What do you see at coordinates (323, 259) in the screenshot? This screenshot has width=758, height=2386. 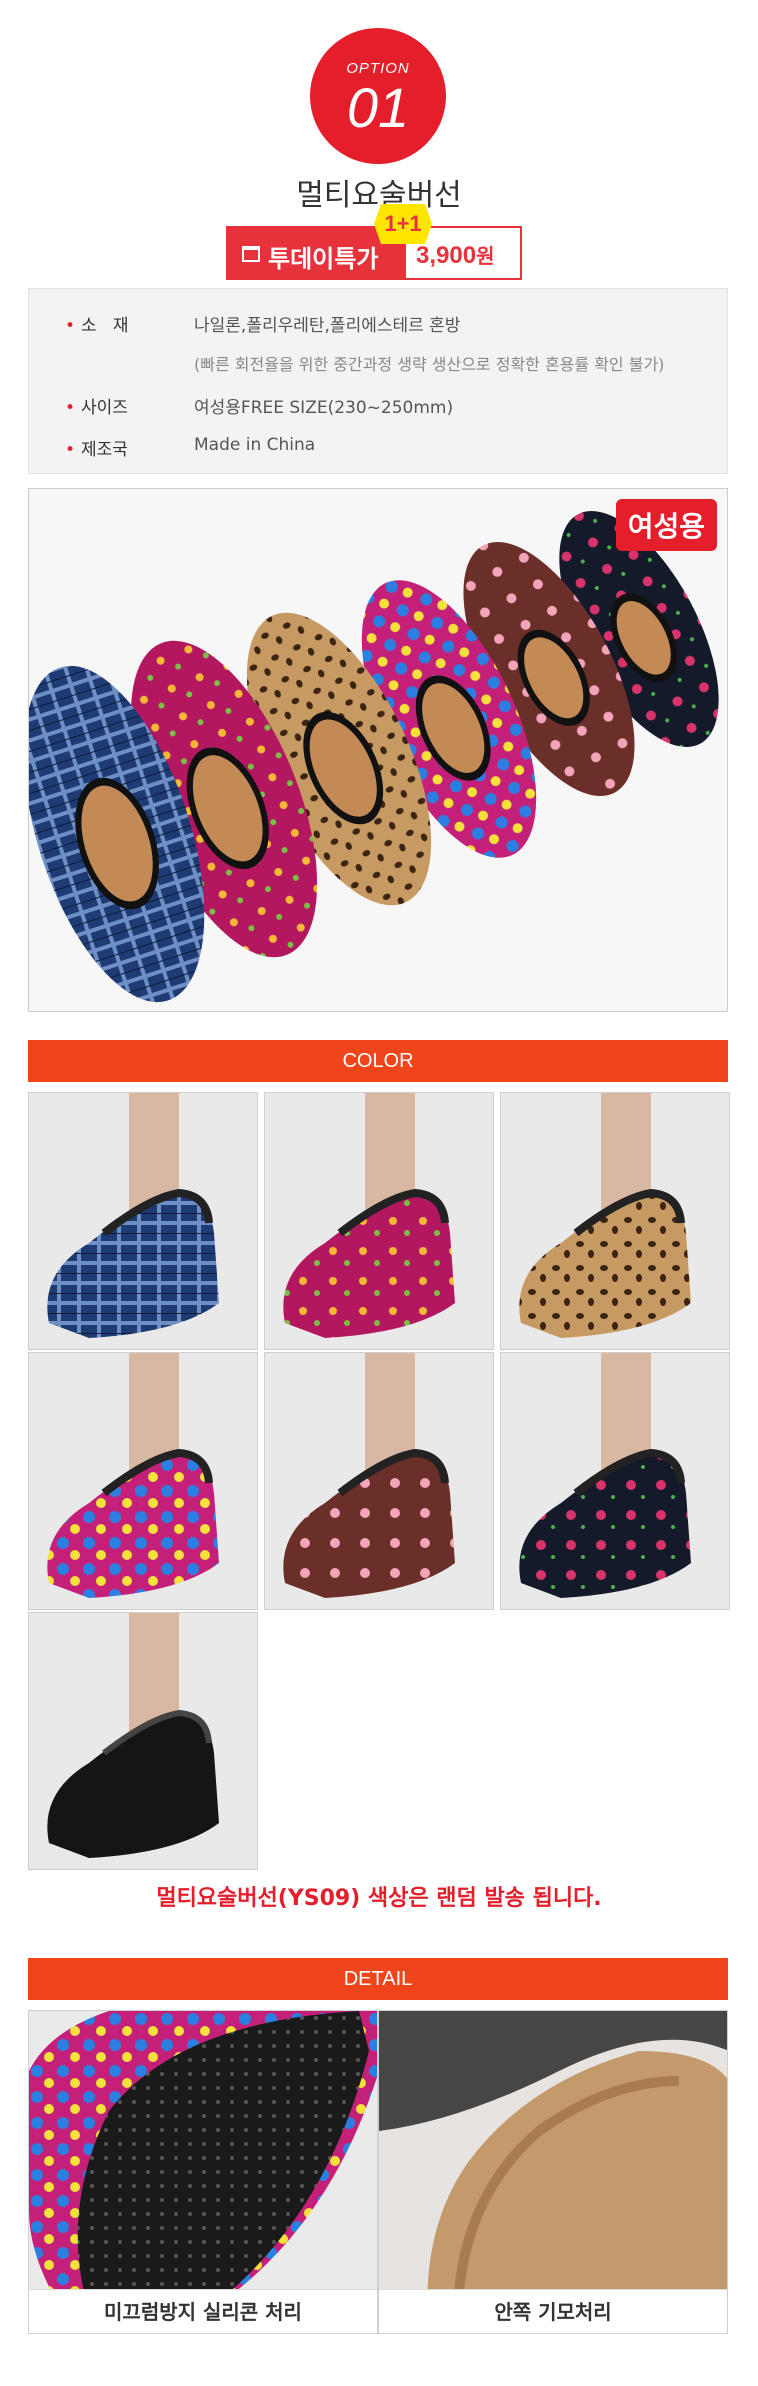 I see `today-deal-label: 투데이특가` at bounding box center [323, 259].